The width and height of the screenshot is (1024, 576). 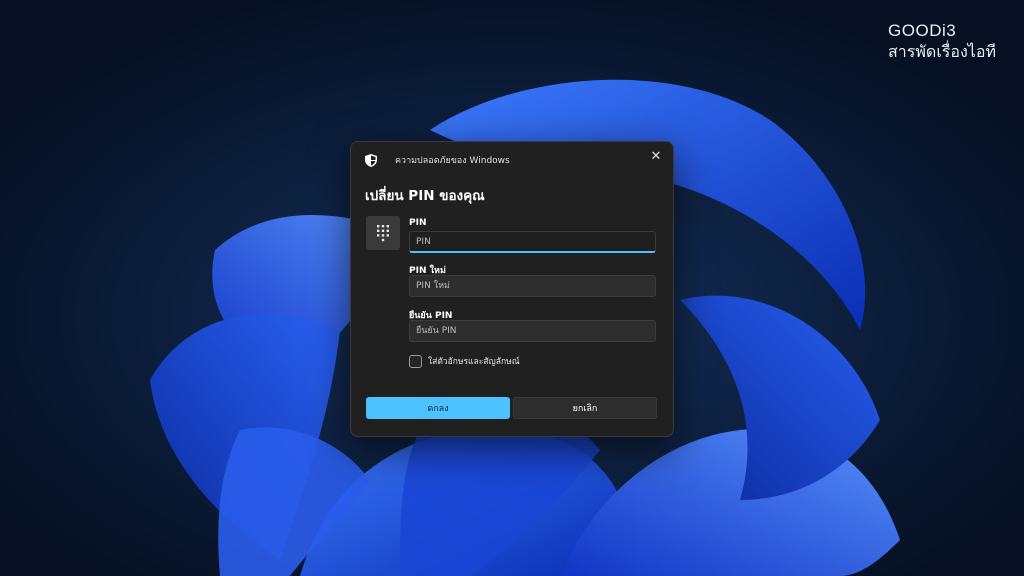 I want to click on dialog-titlebar: ความปลอดภัยของ Windows ✕, so click(x=512, y=158).